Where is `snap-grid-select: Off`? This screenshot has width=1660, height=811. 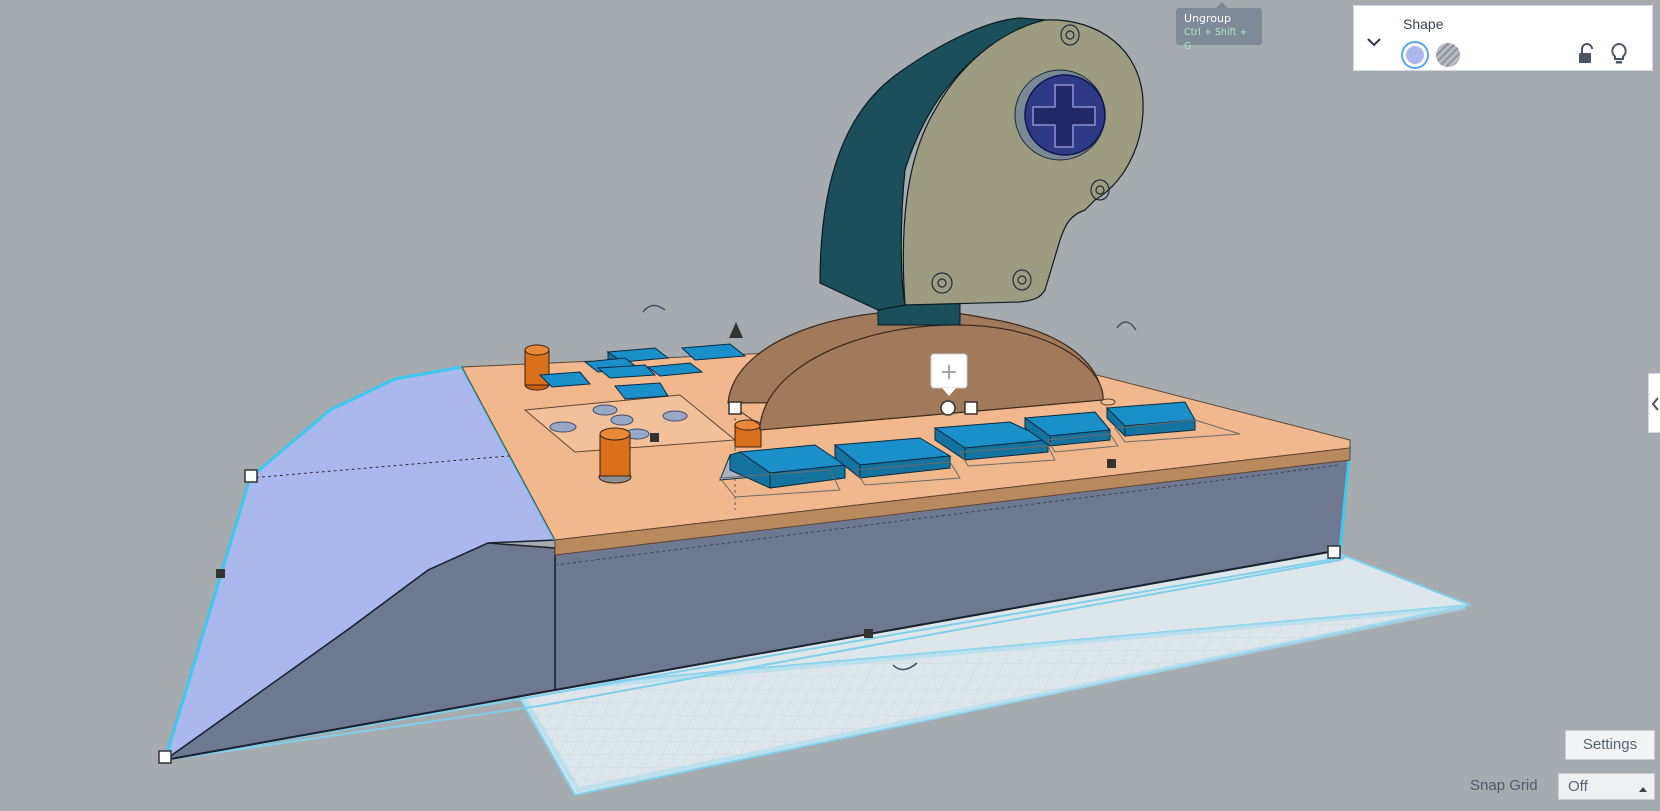
snap-grid-select: Off is located at coordinates (1606, 786).